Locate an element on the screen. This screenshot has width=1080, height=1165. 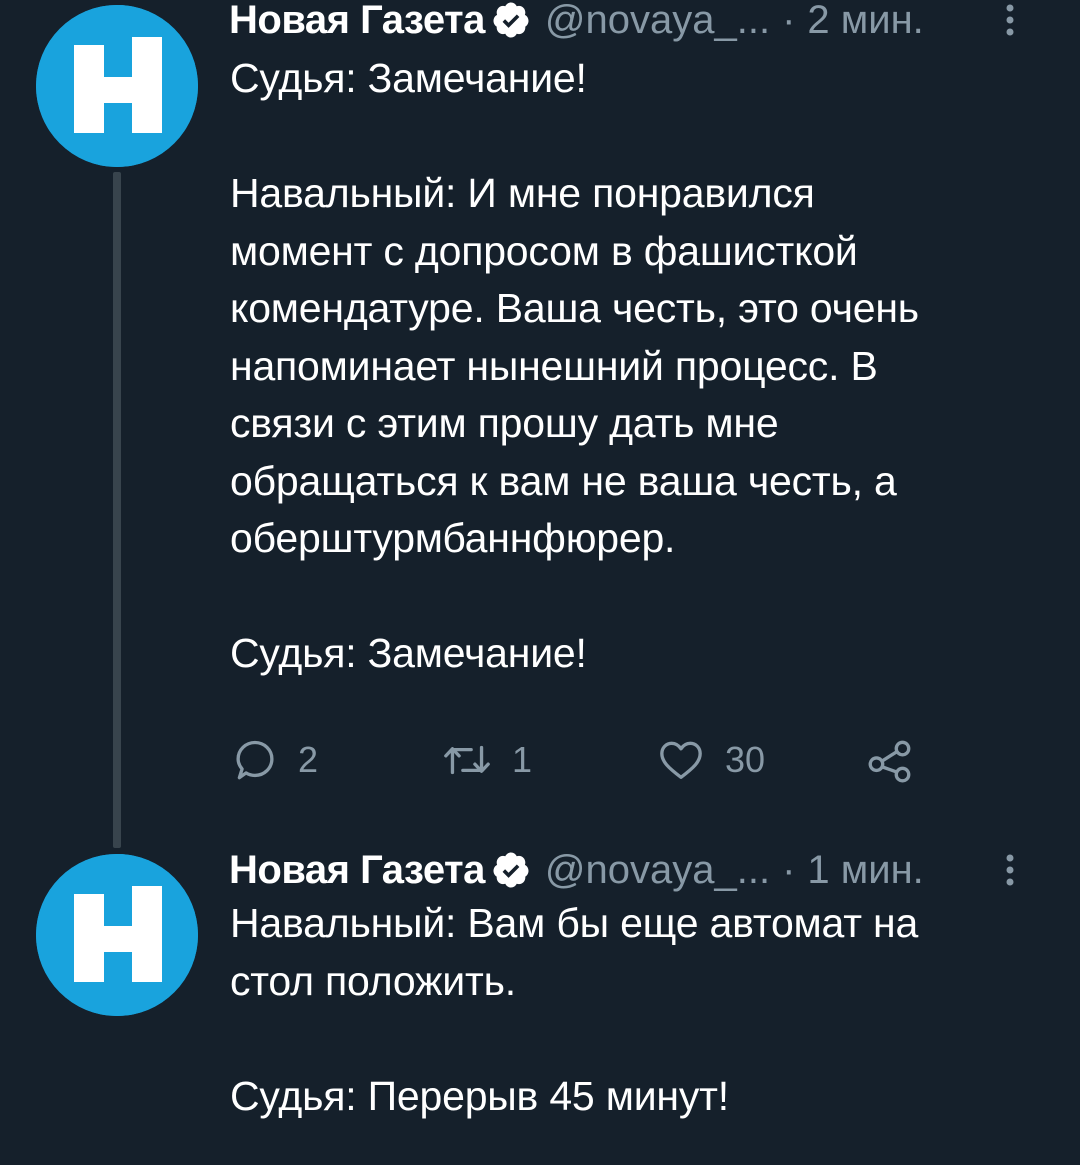
retweet-count: 1 is located at coordinates (522, 759).